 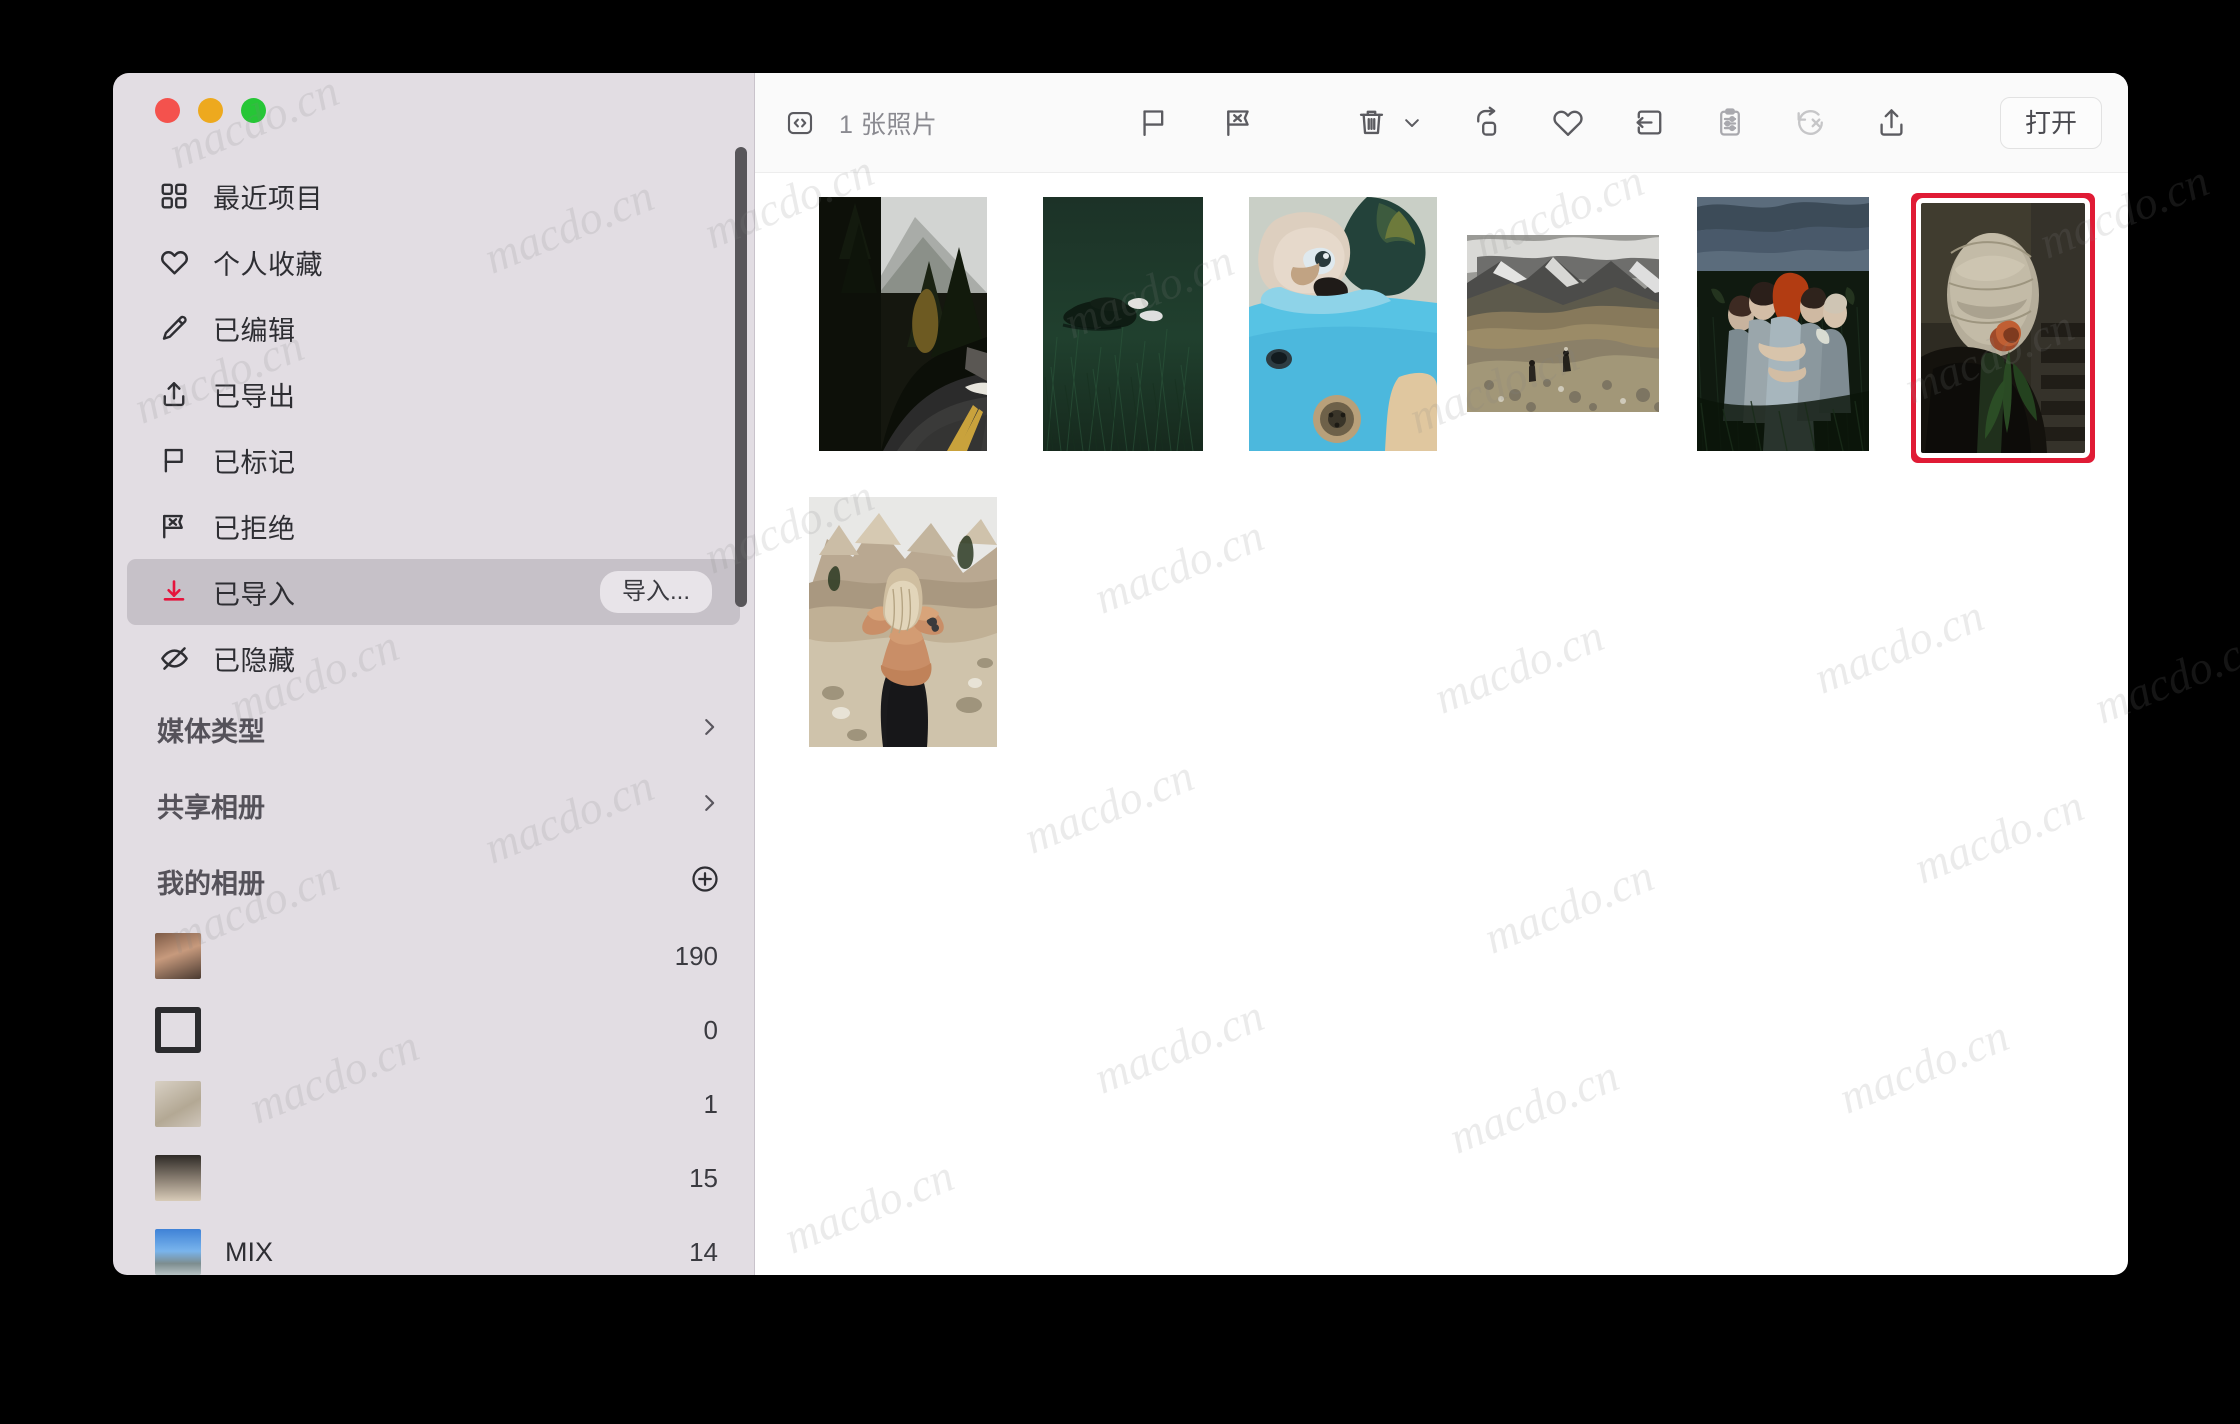 I want to click on delete-options-dropdown, so click(x=1412, y=123).